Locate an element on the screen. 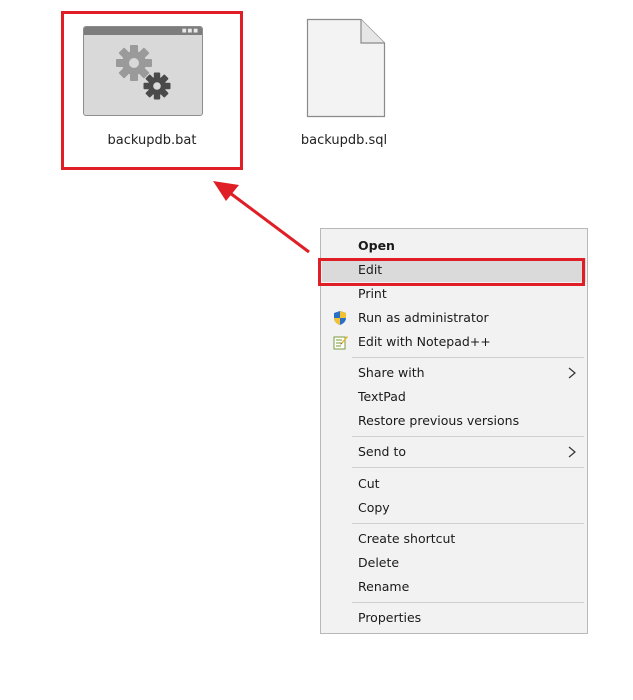 The width and height of the screenshot is (633, 700). menu-item-textpad: TextPad is located at coordinates (454, 397).